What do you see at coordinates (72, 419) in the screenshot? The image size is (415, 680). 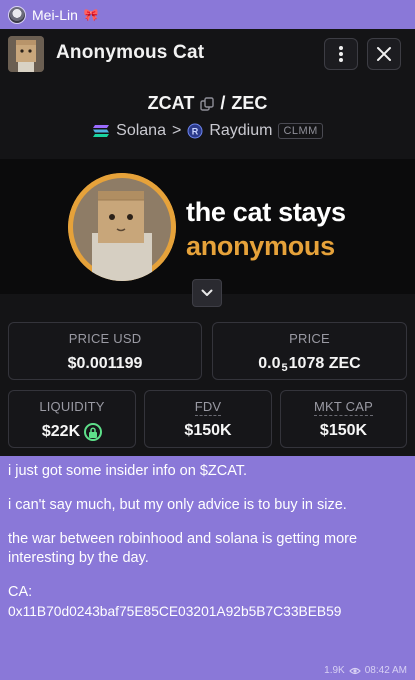 I see `liquidity-box: LIQUIDITY $22K` at bounding box center [72, 419].